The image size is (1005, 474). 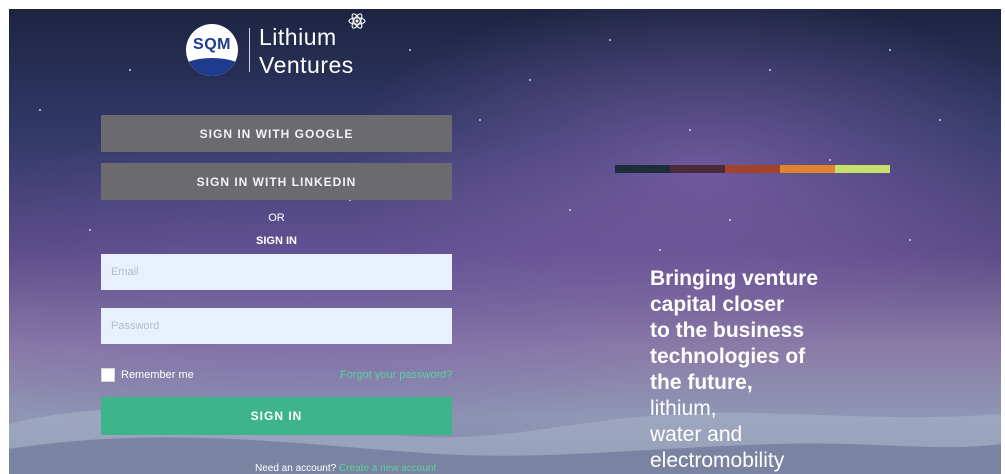 What do you see at coordinates (276, 241) in the screenshot?
I see `sign-in-heading: SIGN IN` at bounding box center [276, 241].